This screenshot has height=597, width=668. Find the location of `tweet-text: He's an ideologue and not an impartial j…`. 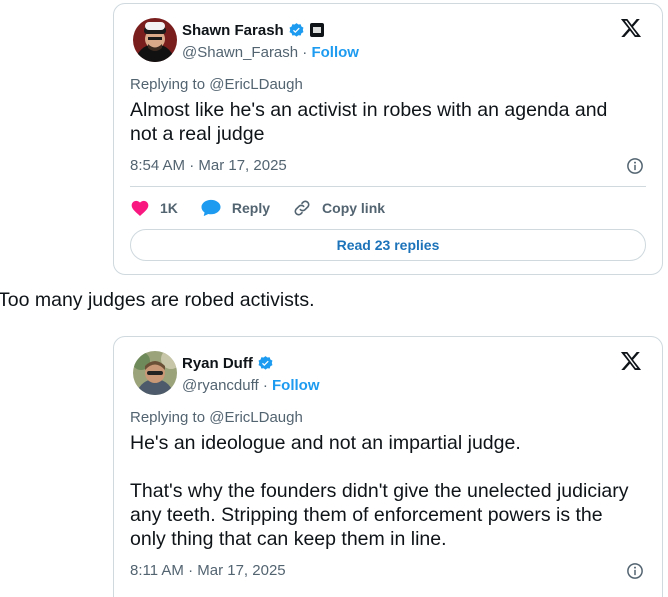

tweet-text: He's an ideologue and not an impartial j… is located at coordinates (379, 491).